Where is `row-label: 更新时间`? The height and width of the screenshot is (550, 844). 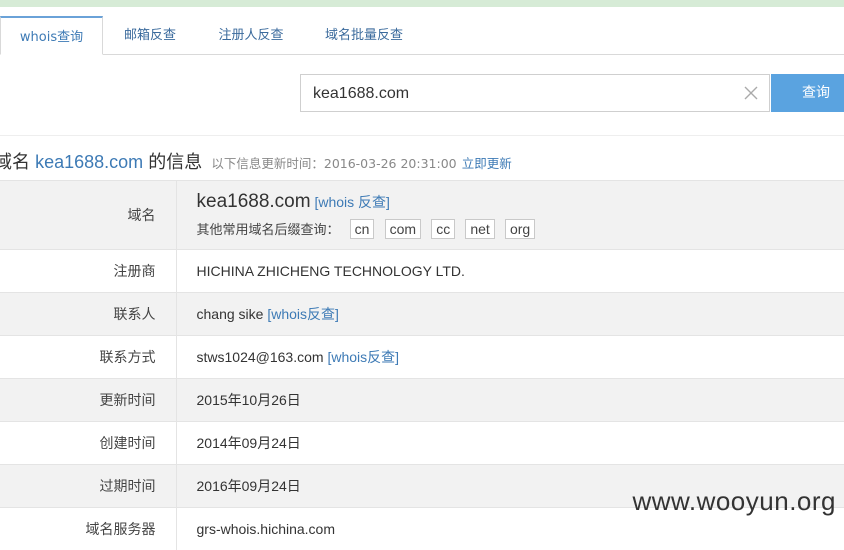
row-label: 更新时间 is located at coordinates (88, 400).